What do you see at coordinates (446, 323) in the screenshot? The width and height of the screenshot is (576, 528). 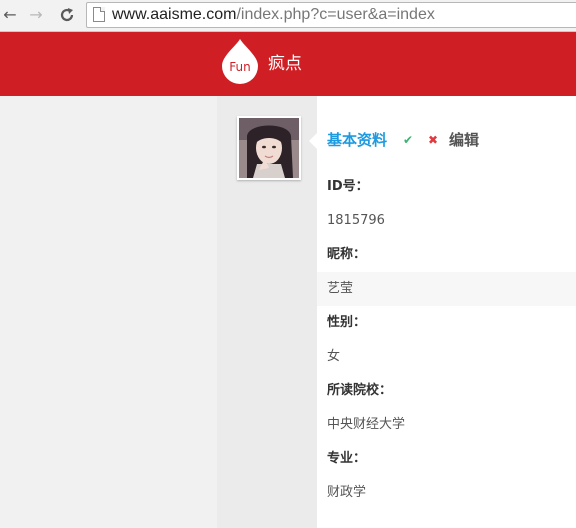 I see `field-label-row: 性别：` at bounding box center [446, 323].